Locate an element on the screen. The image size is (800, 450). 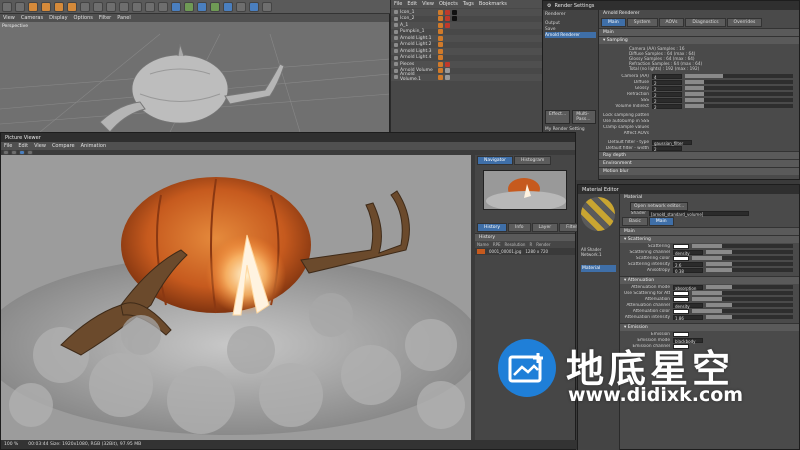
attenuation-section-header: ▾ Attenuation is located at coordinates (709, 280).